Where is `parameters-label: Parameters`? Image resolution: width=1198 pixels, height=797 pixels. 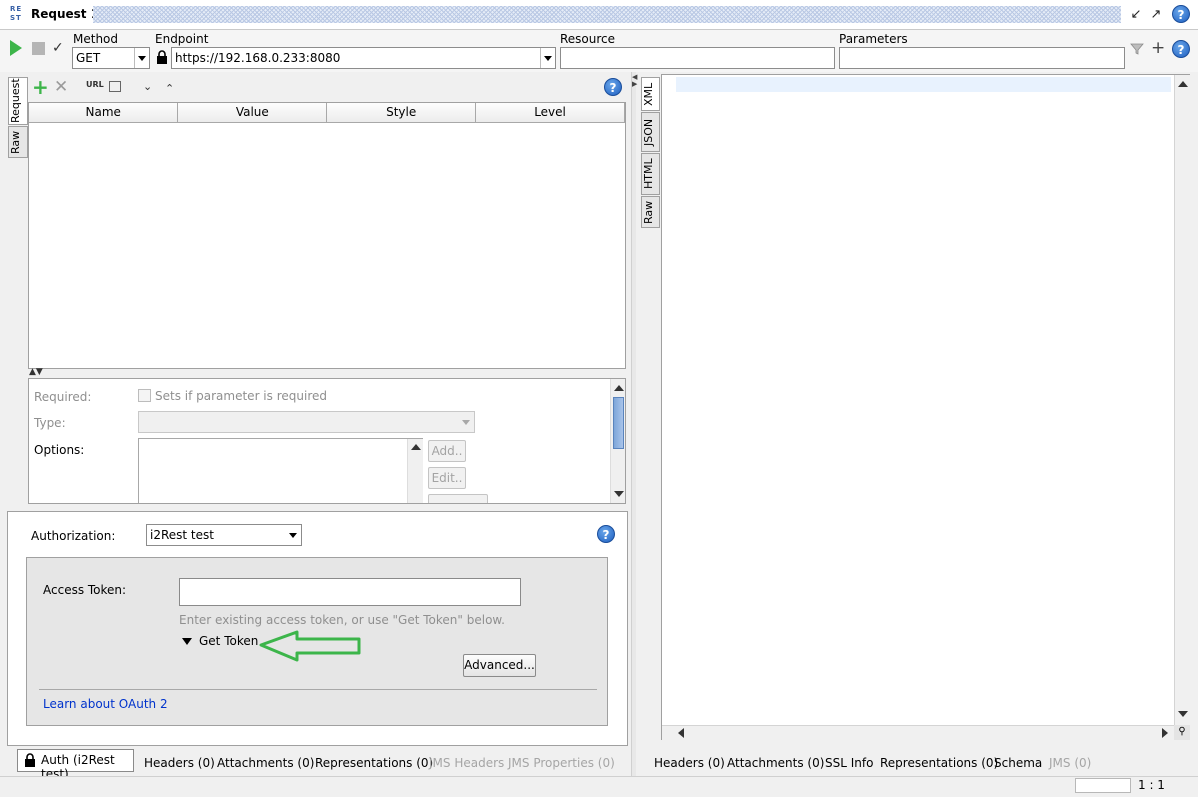
parameters-label: Parameters is located at coordinates (873, 39).